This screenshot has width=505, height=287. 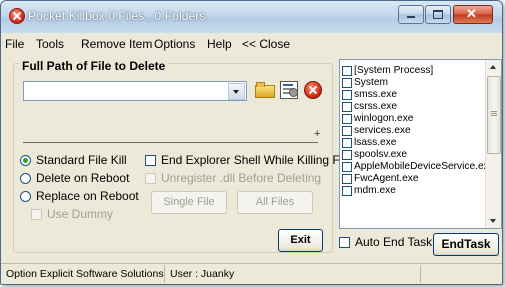 I want to click on close-window-button: ✕, so click(x=473, y=14).